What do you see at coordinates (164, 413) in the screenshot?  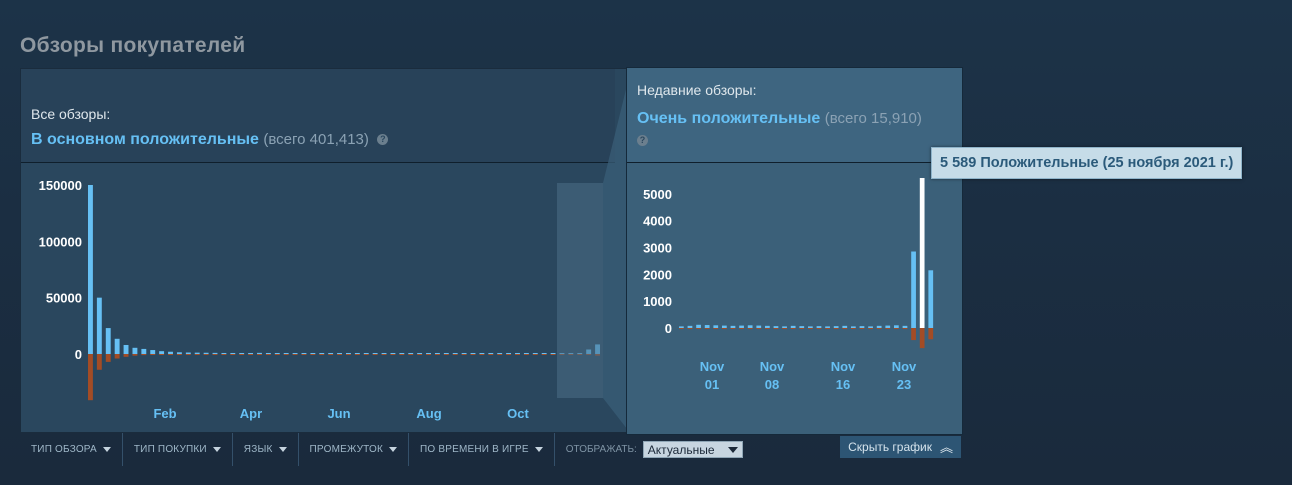 I see `x-tick-label-line: Feb` at bounding box center [164, 413].